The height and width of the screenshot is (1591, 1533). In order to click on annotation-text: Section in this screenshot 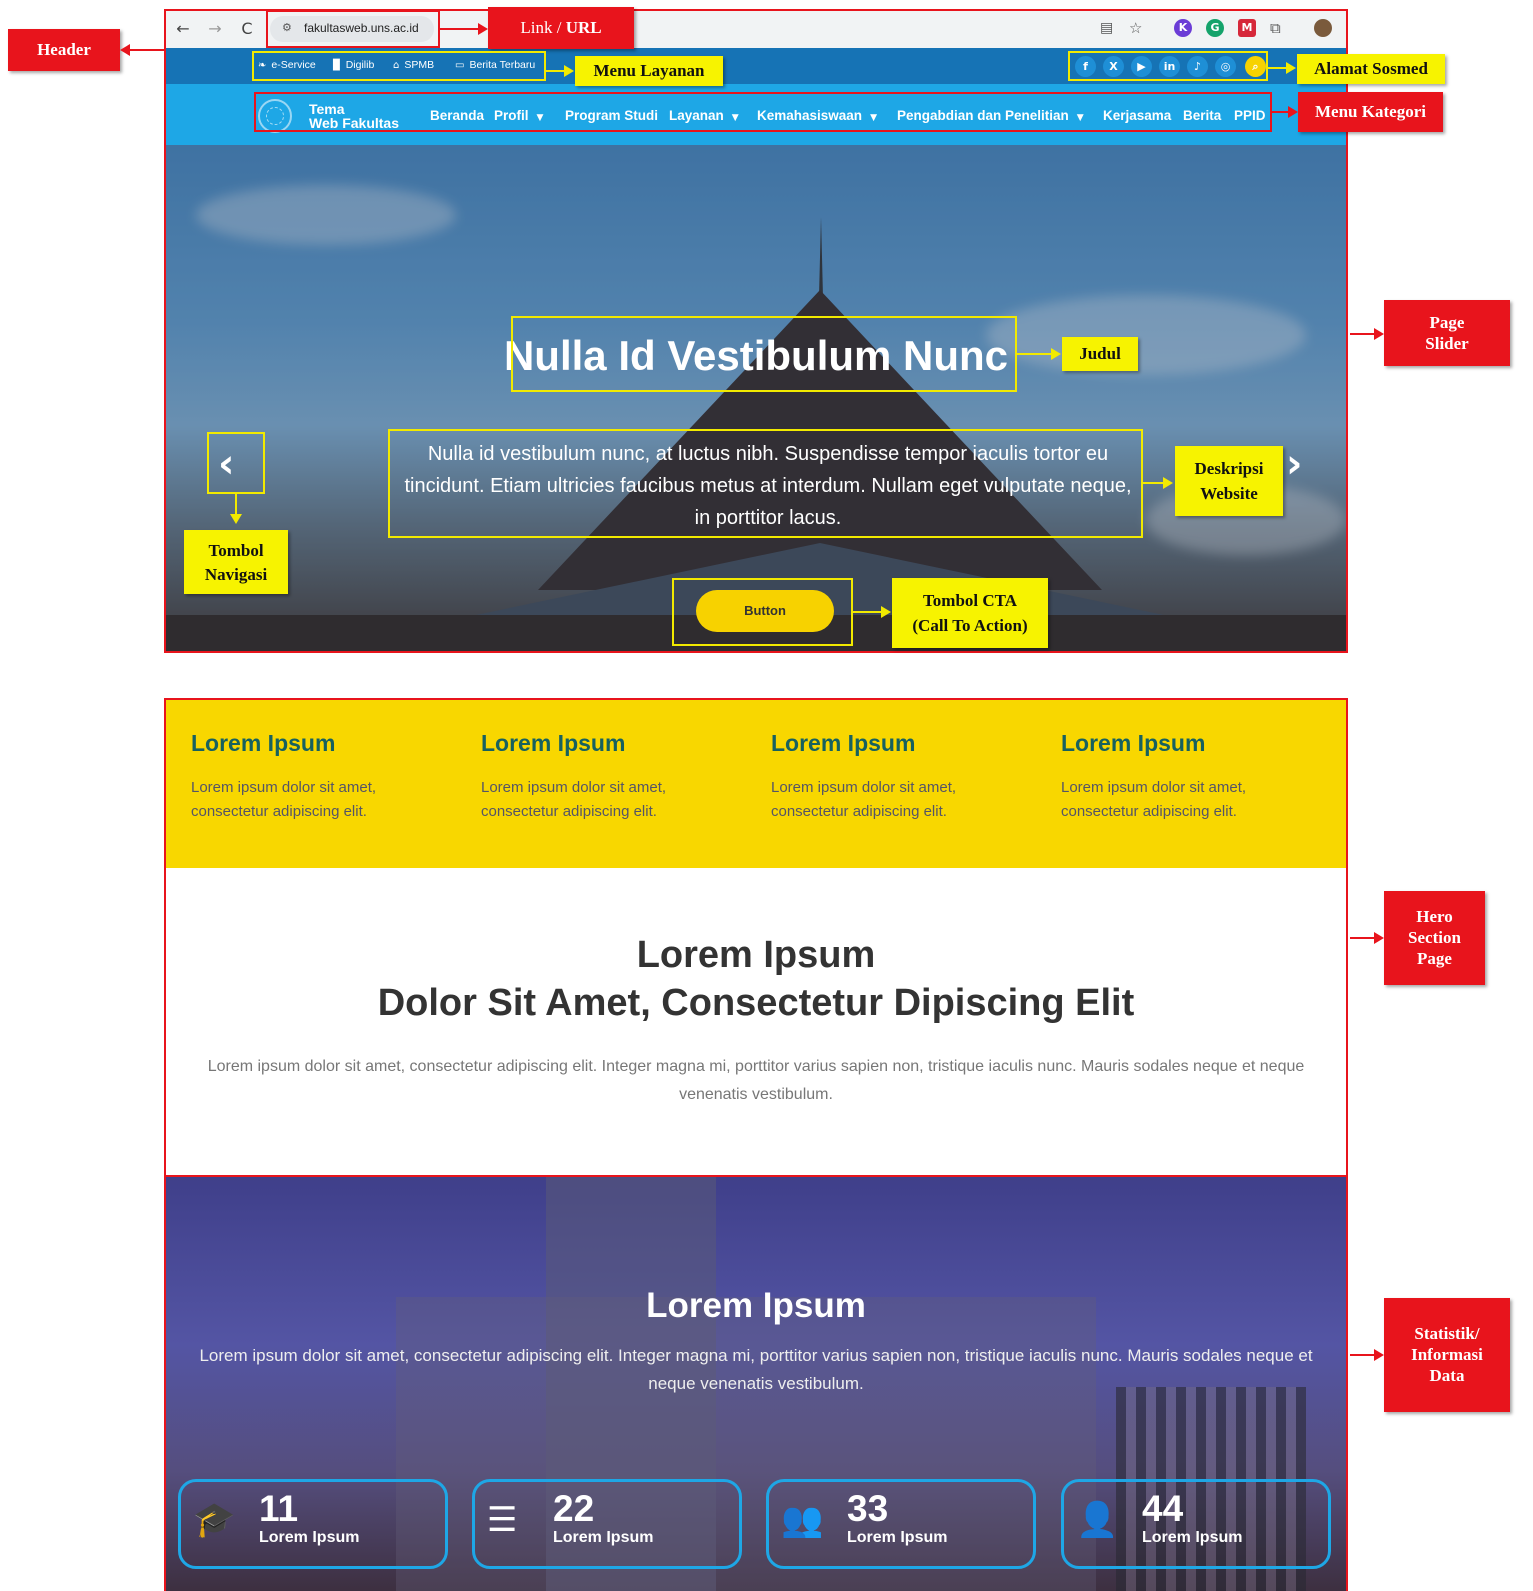, I will do `click(1434, 937)`.